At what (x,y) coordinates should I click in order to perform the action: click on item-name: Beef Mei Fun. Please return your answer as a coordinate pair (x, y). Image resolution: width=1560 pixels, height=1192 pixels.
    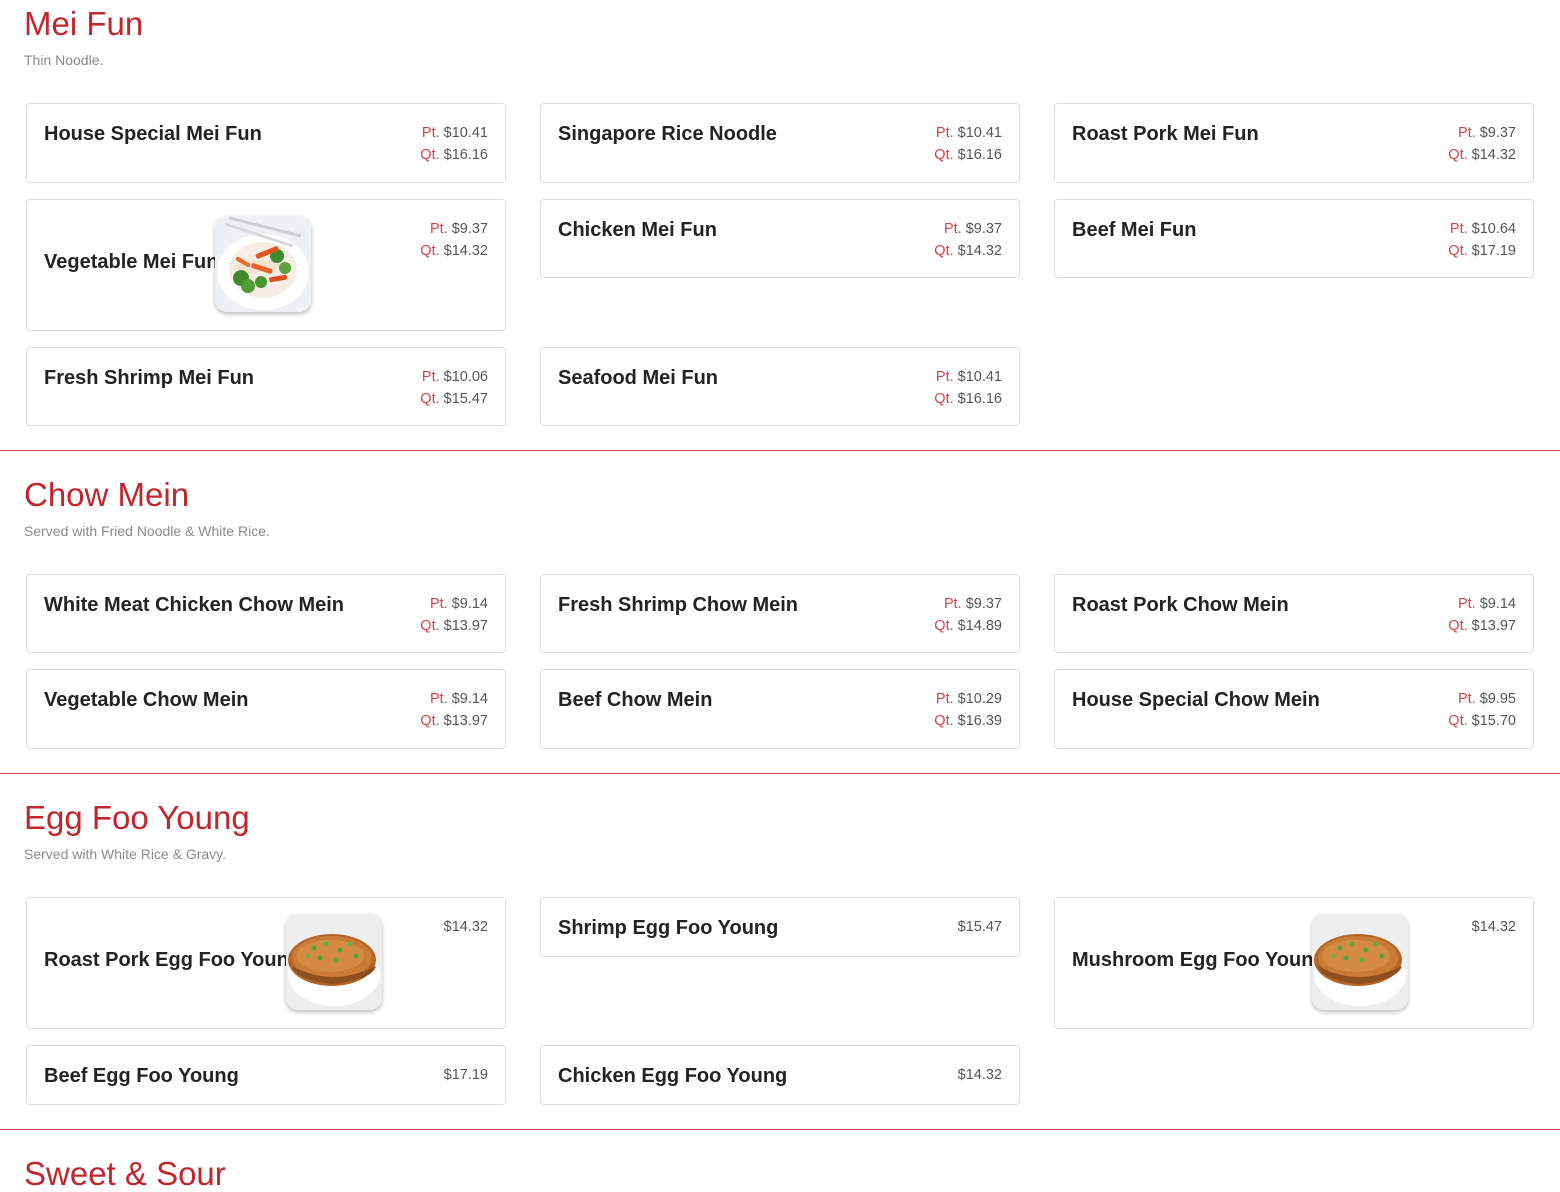
    Looking at the image, I should click on (1134, 230).